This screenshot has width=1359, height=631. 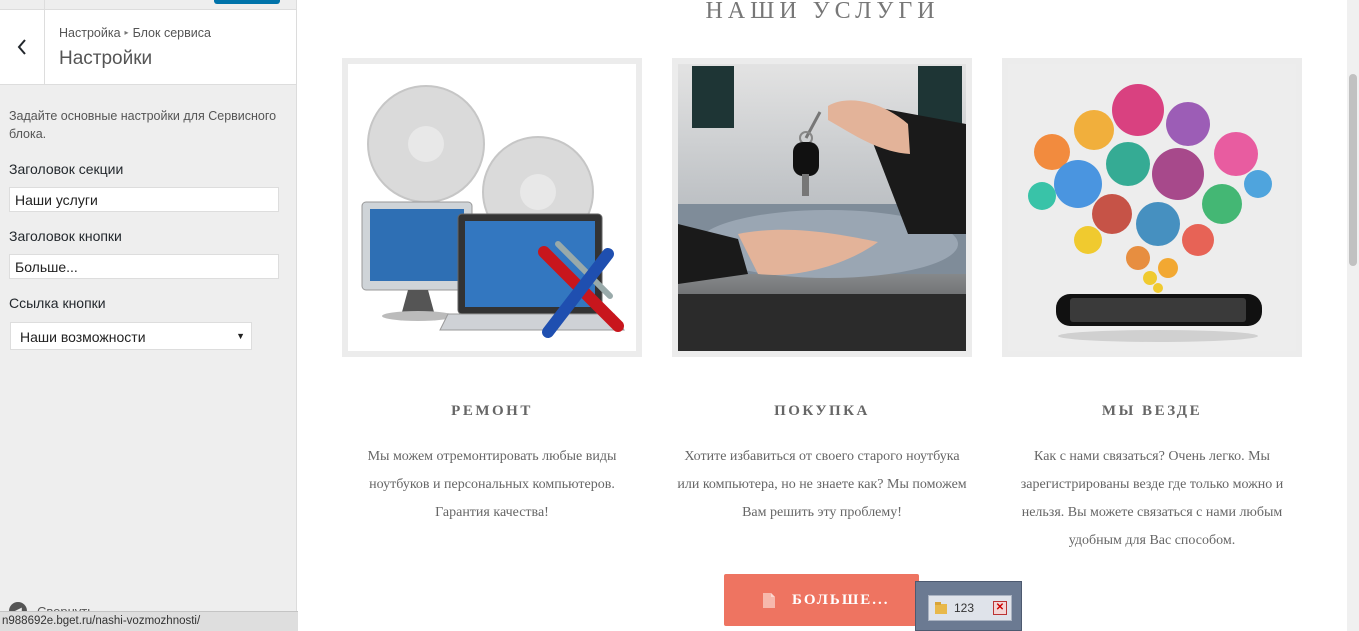 I want to click on back-button, so click(x=22, y=47).